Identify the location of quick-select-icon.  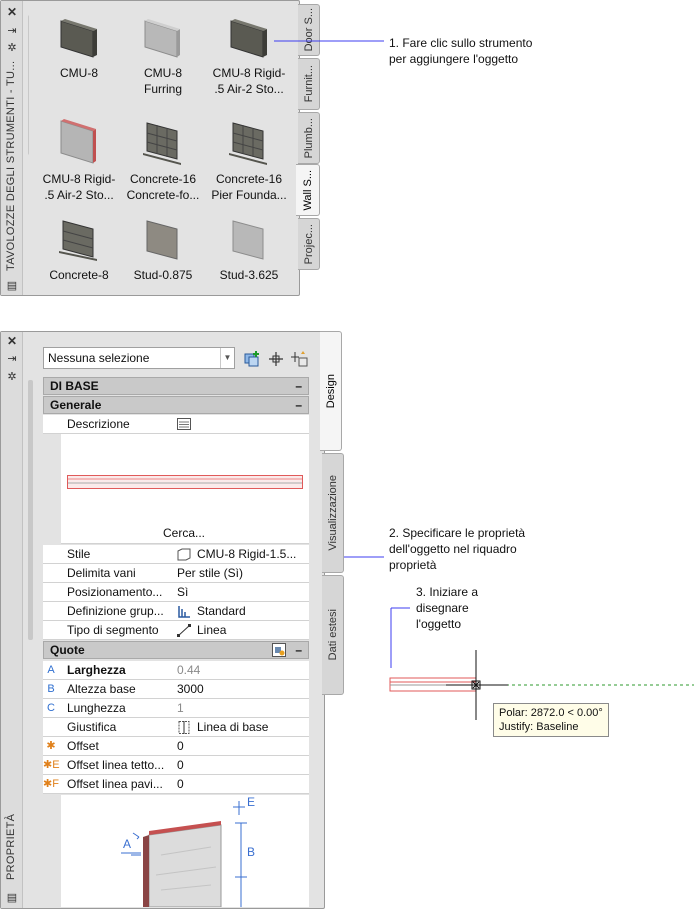
(252, 359).